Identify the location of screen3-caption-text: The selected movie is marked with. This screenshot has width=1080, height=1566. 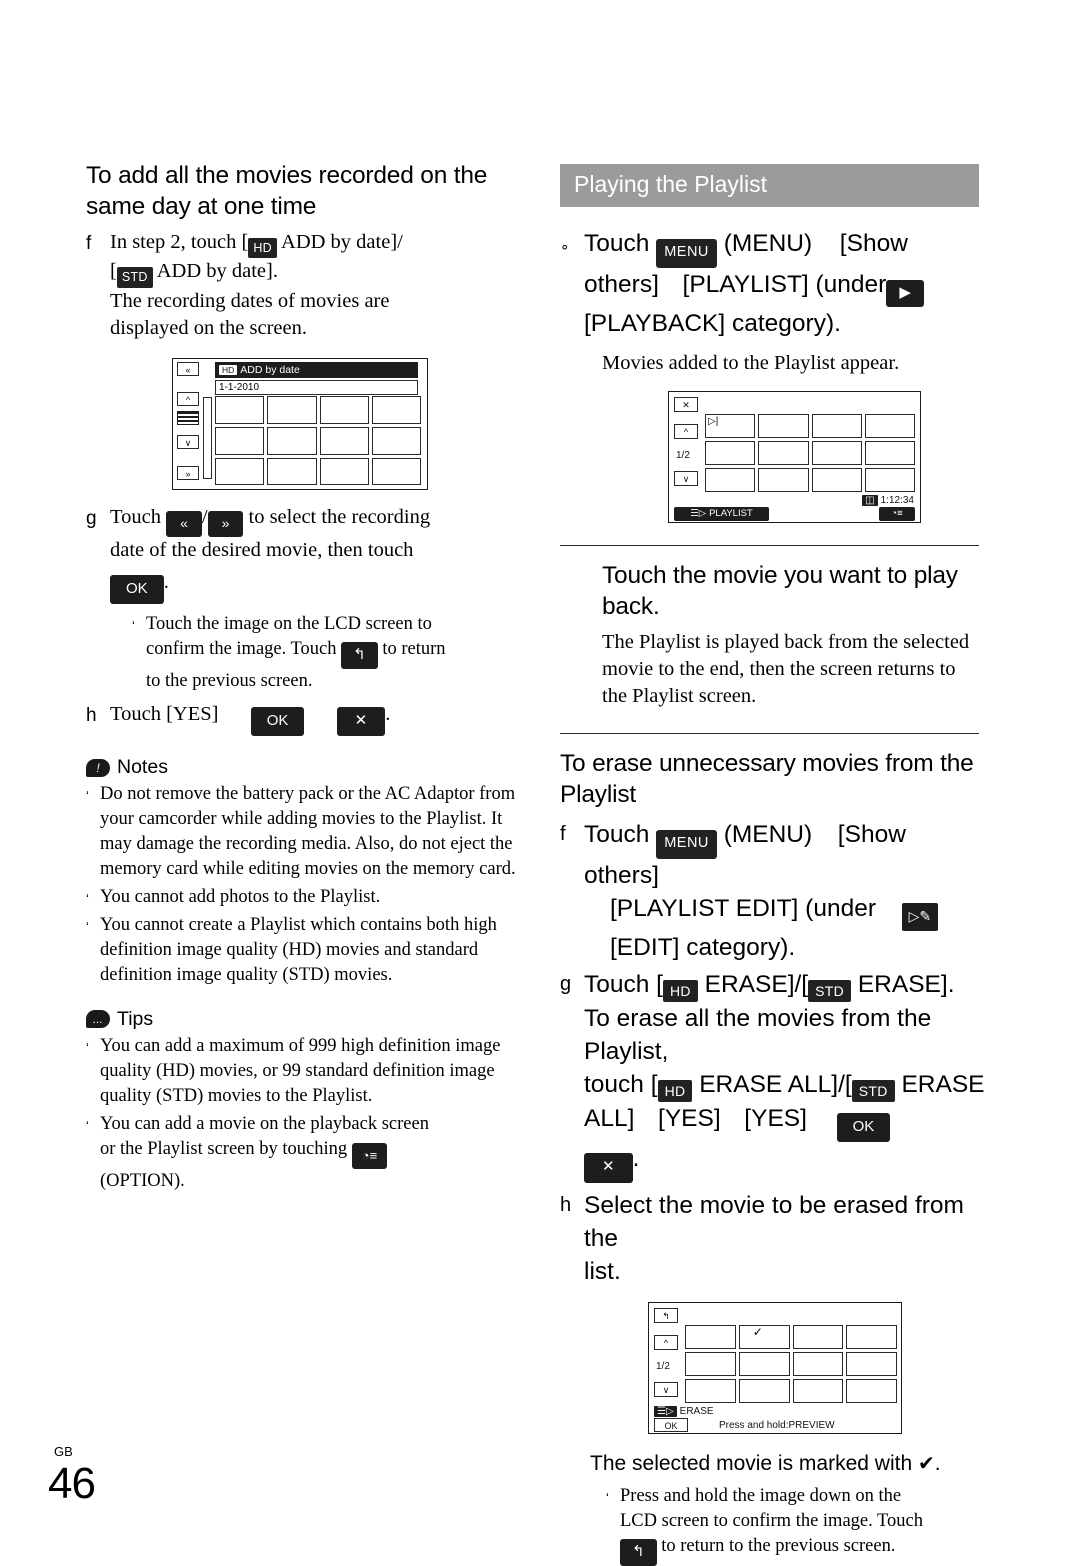
(754, 1463).